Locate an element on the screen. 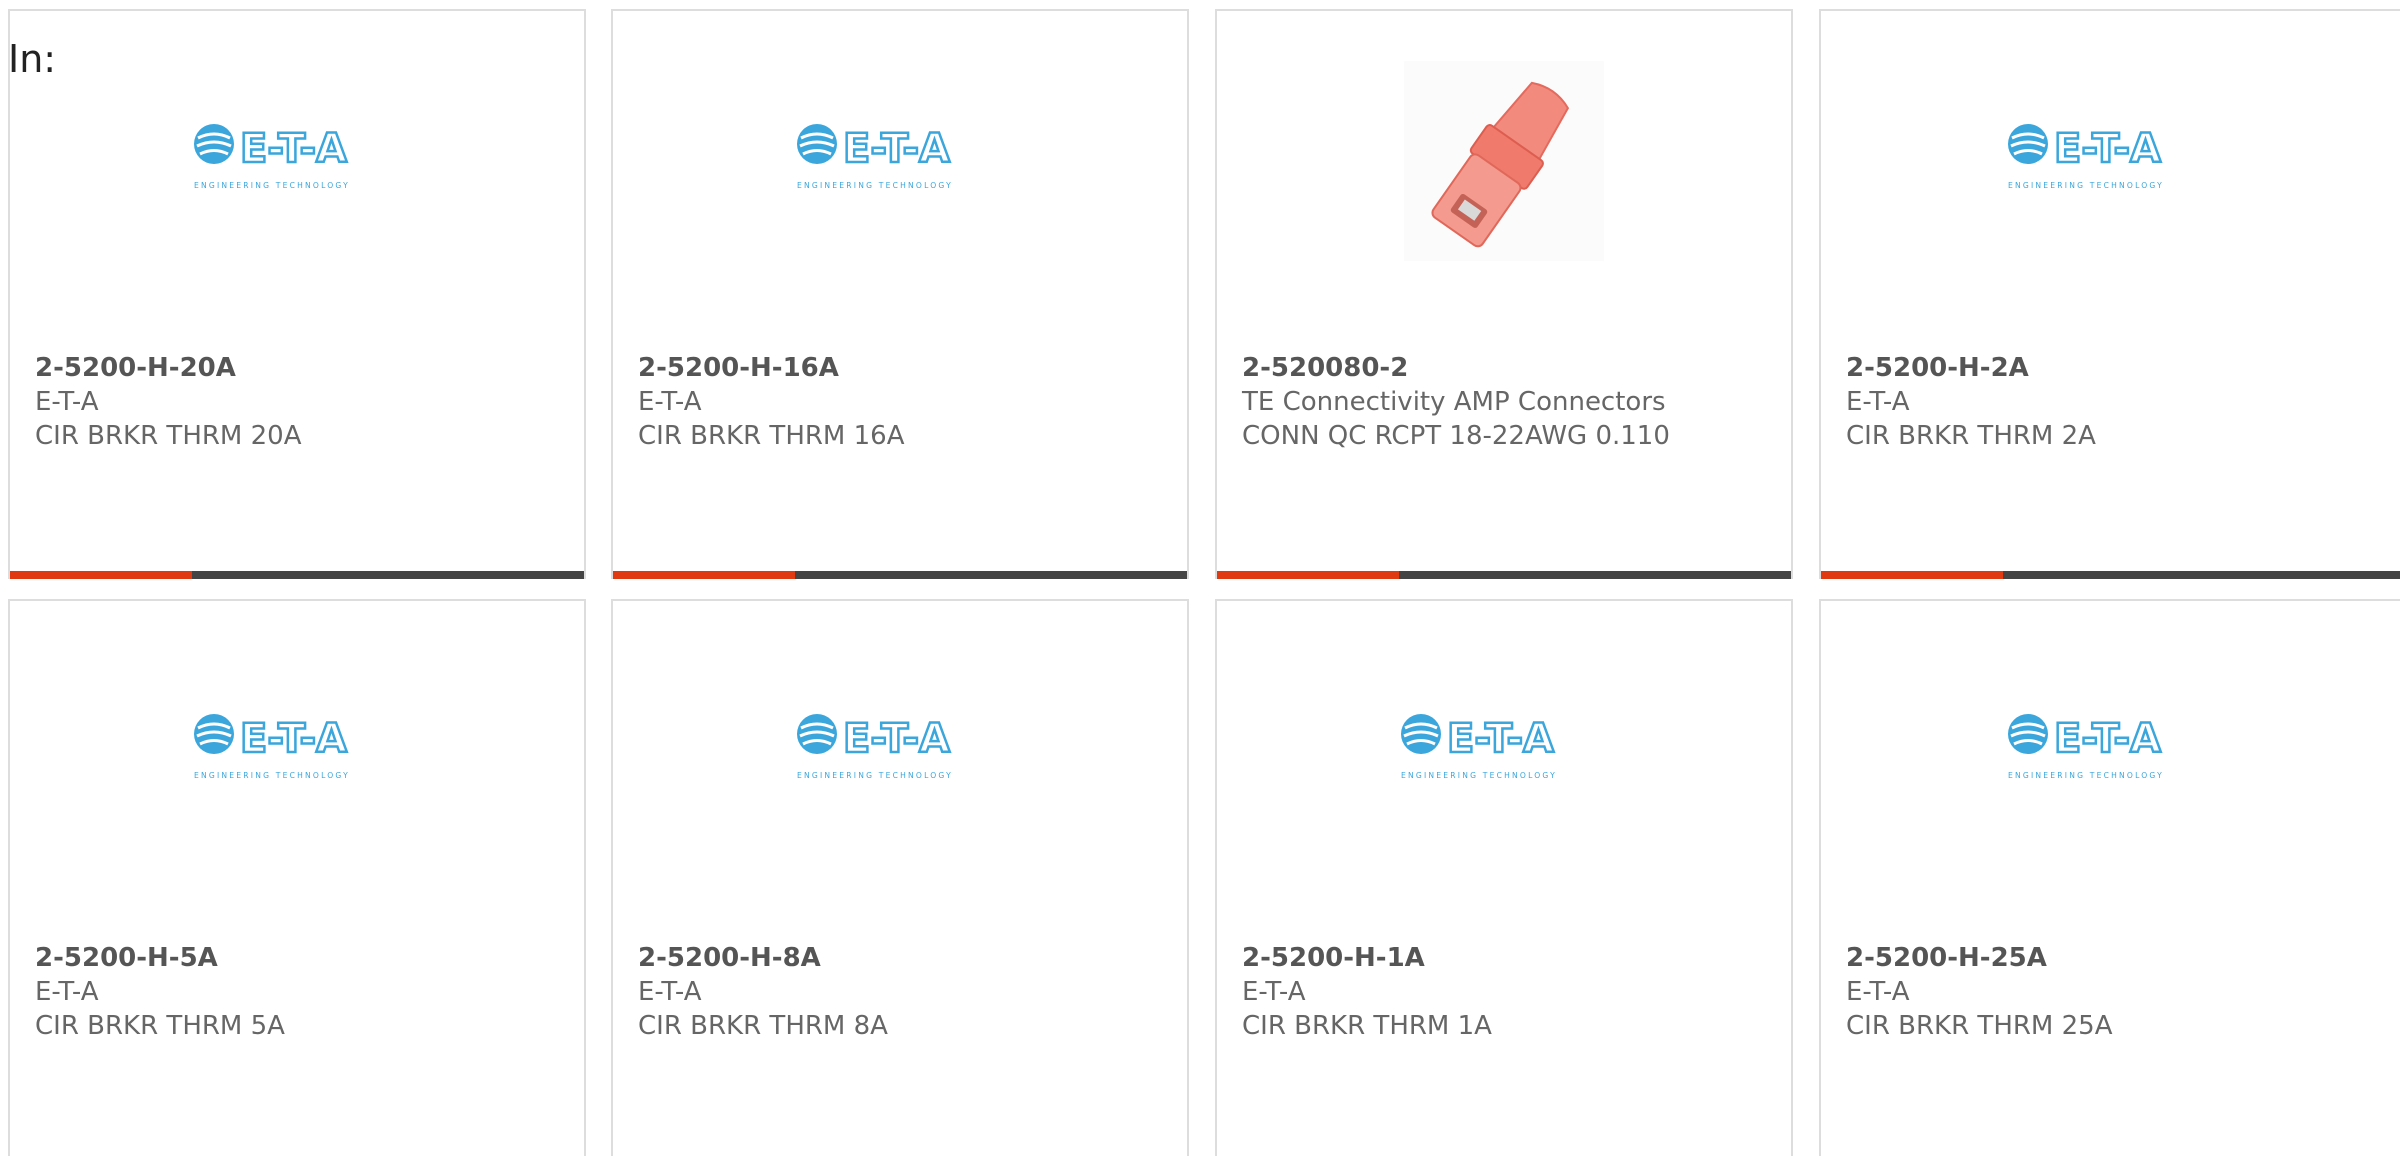 The height and width of the screenshot is (1156, 2400). description: CIR BRKR THRM 5A is located at coordinates (160, 1026).